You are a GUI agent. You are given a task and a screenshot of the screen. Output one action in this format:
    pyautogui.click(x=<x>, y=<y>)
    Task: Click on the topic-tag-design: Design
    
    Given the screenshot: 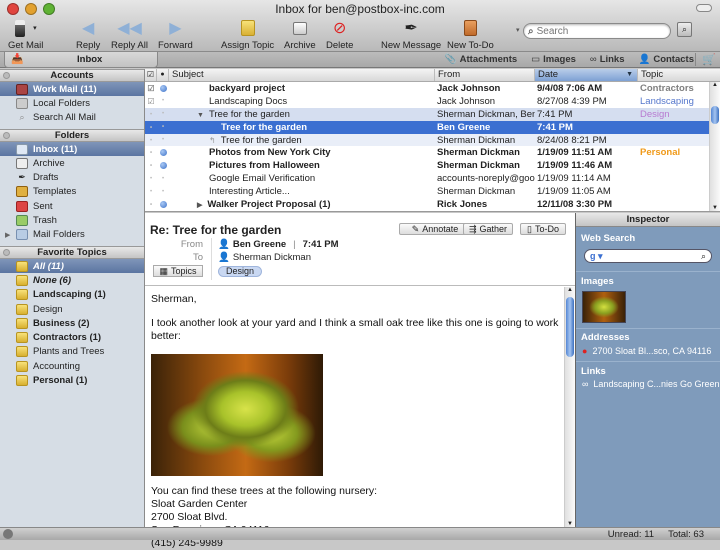 What is the action you would take?
    pyautogui.click(x=240, y=271)
    